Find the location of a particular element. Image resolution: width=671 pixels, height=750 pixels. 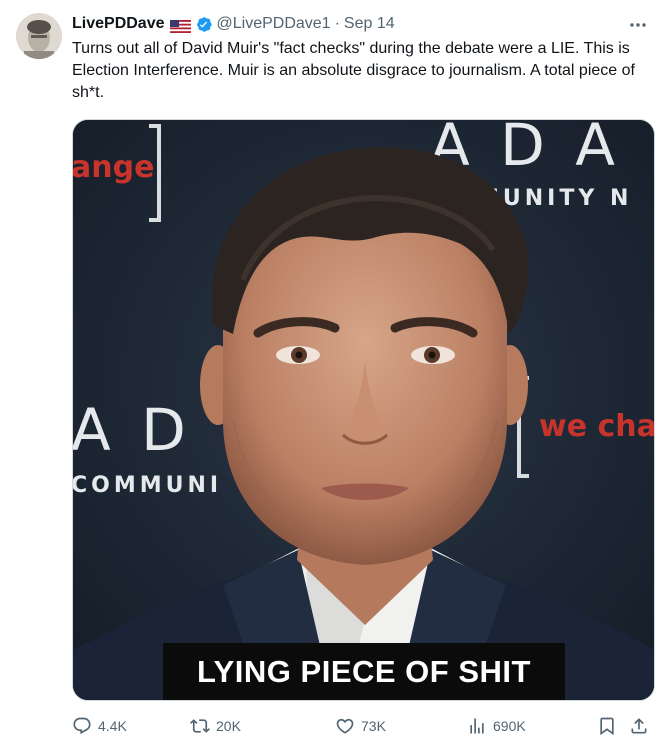

backdrop-text-left: A D is located at coordinates (132, 430).